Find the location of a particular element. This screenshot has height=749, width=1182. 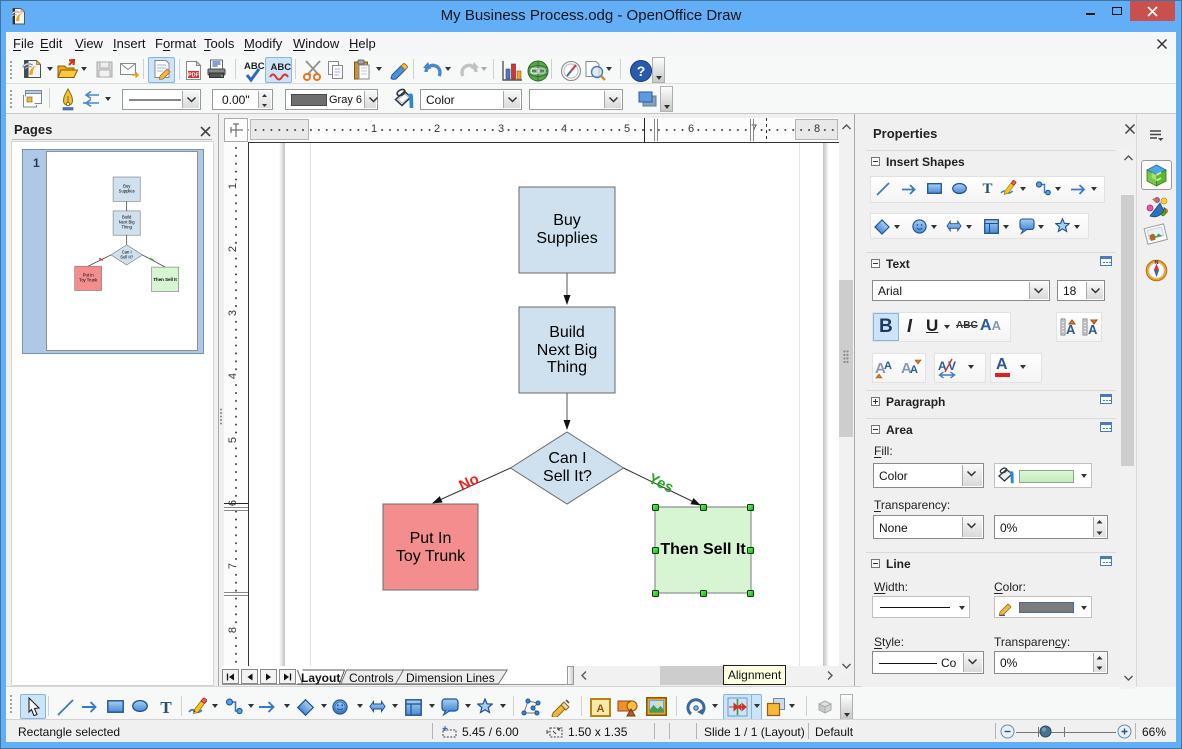

svg-text: Toy Trunk is located at coordinates (88, 280).